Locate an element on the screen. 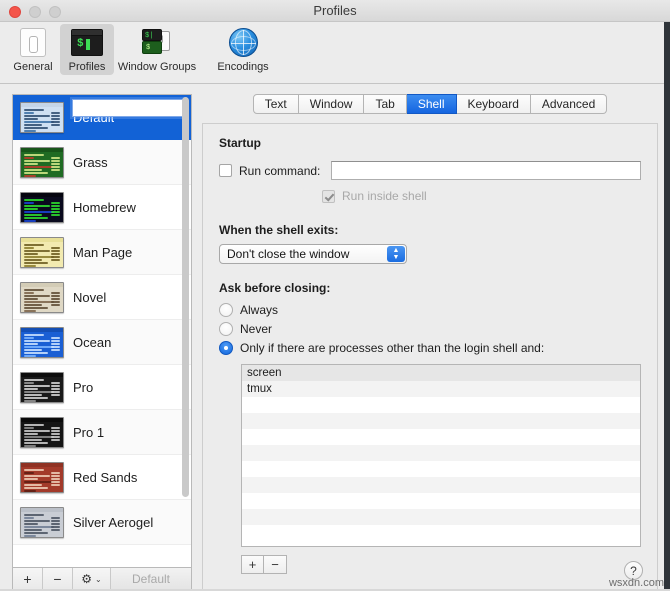 The image size is (670, 591). run-command-checkbox is located at coordinates (225, 170).